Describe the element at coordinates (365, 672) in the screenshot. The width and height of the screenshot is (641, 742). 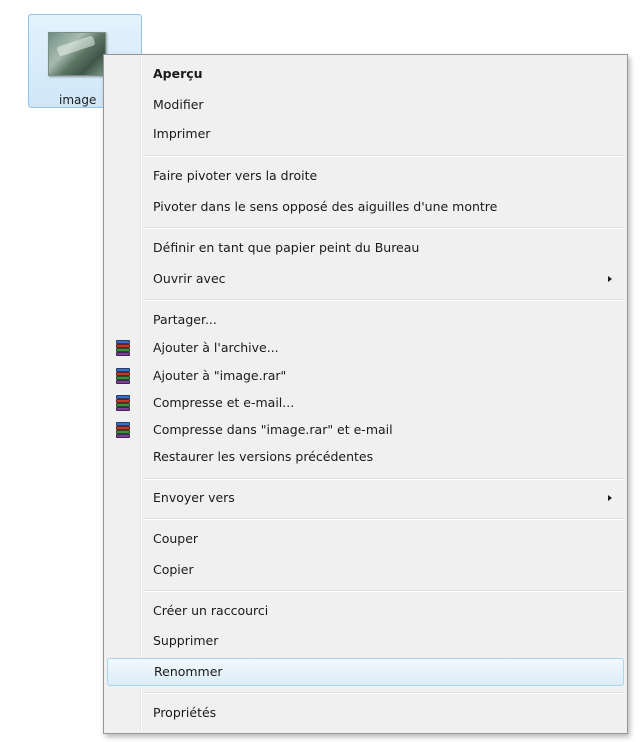
I see `menu-item-rename: Renommer` at that location.